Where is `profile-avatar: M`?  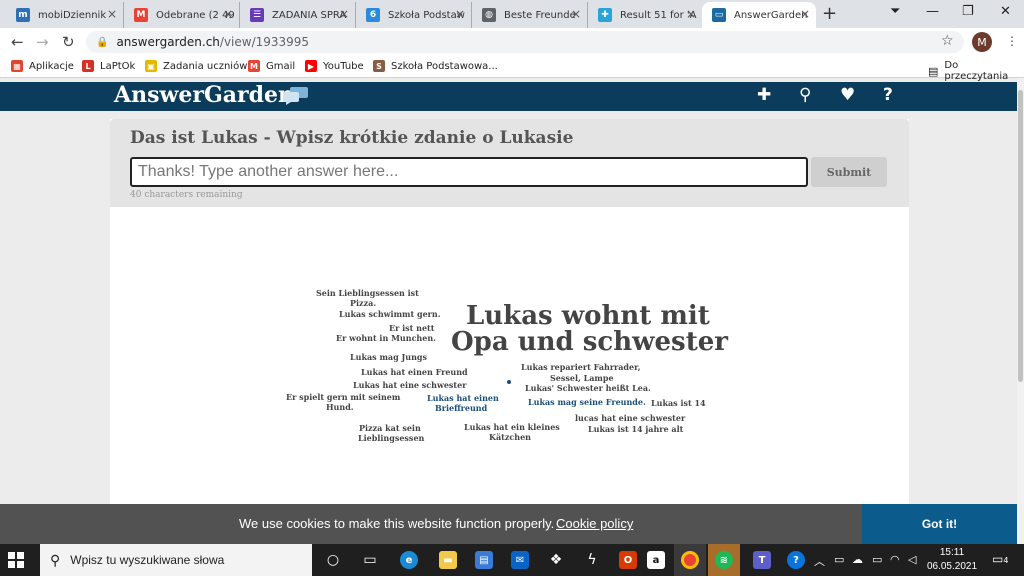 profile-avatar: M is located at coordinates (982, 42).